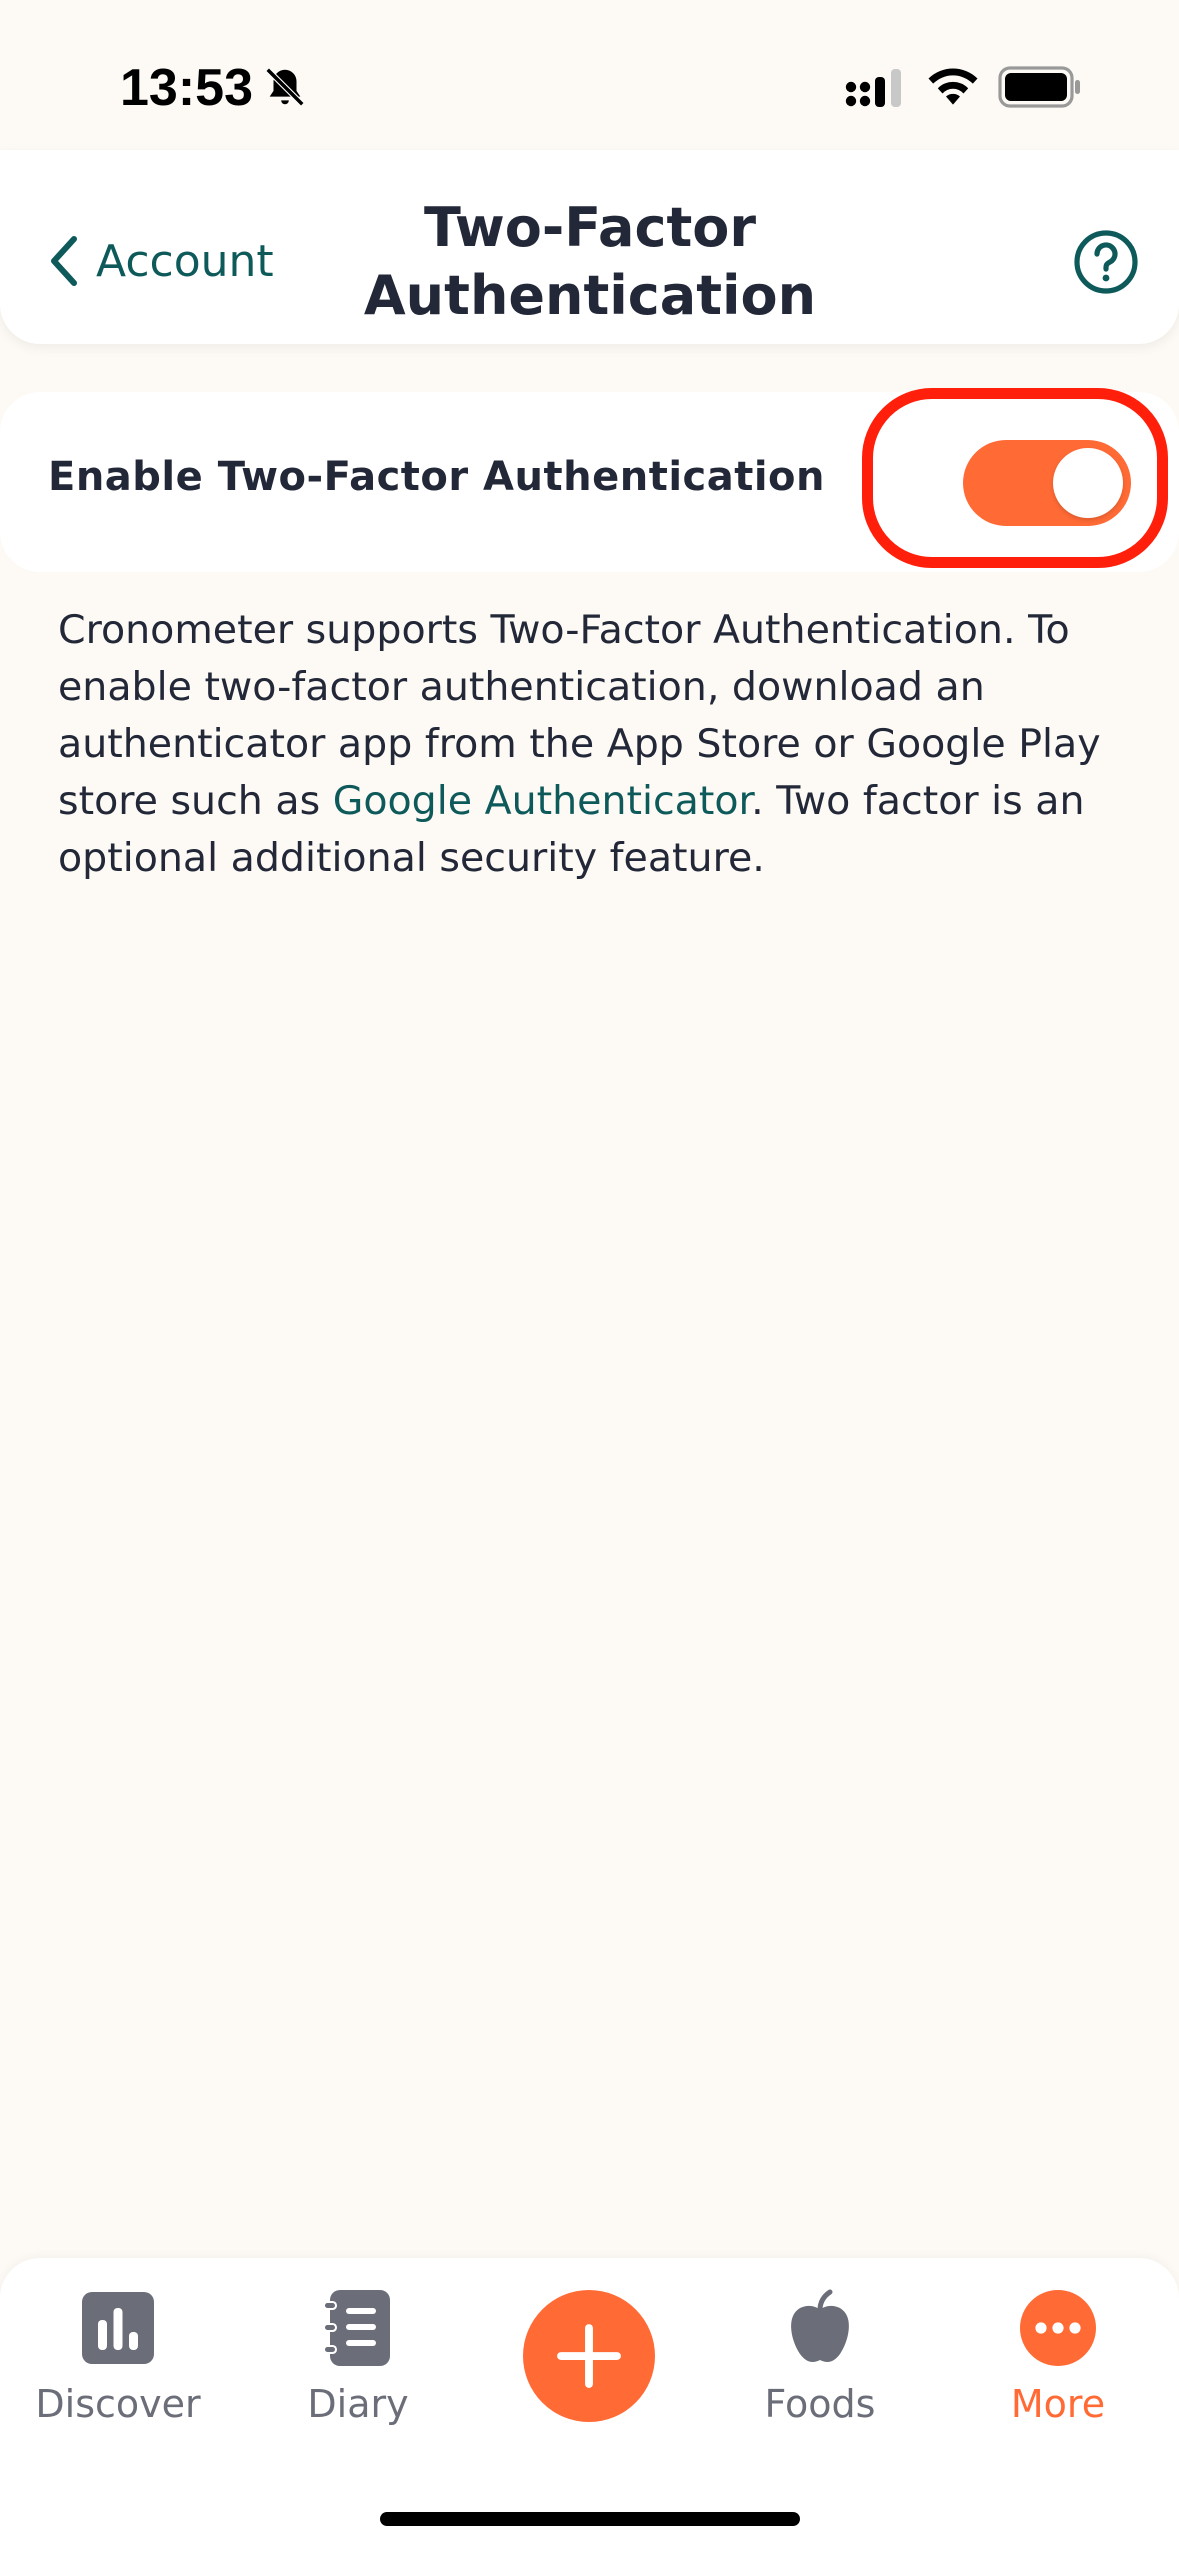 The image size is (1179, 2556). I want to click on two-factor-setting-row: Enable Two-Factor Authentication, so click(589, 480).